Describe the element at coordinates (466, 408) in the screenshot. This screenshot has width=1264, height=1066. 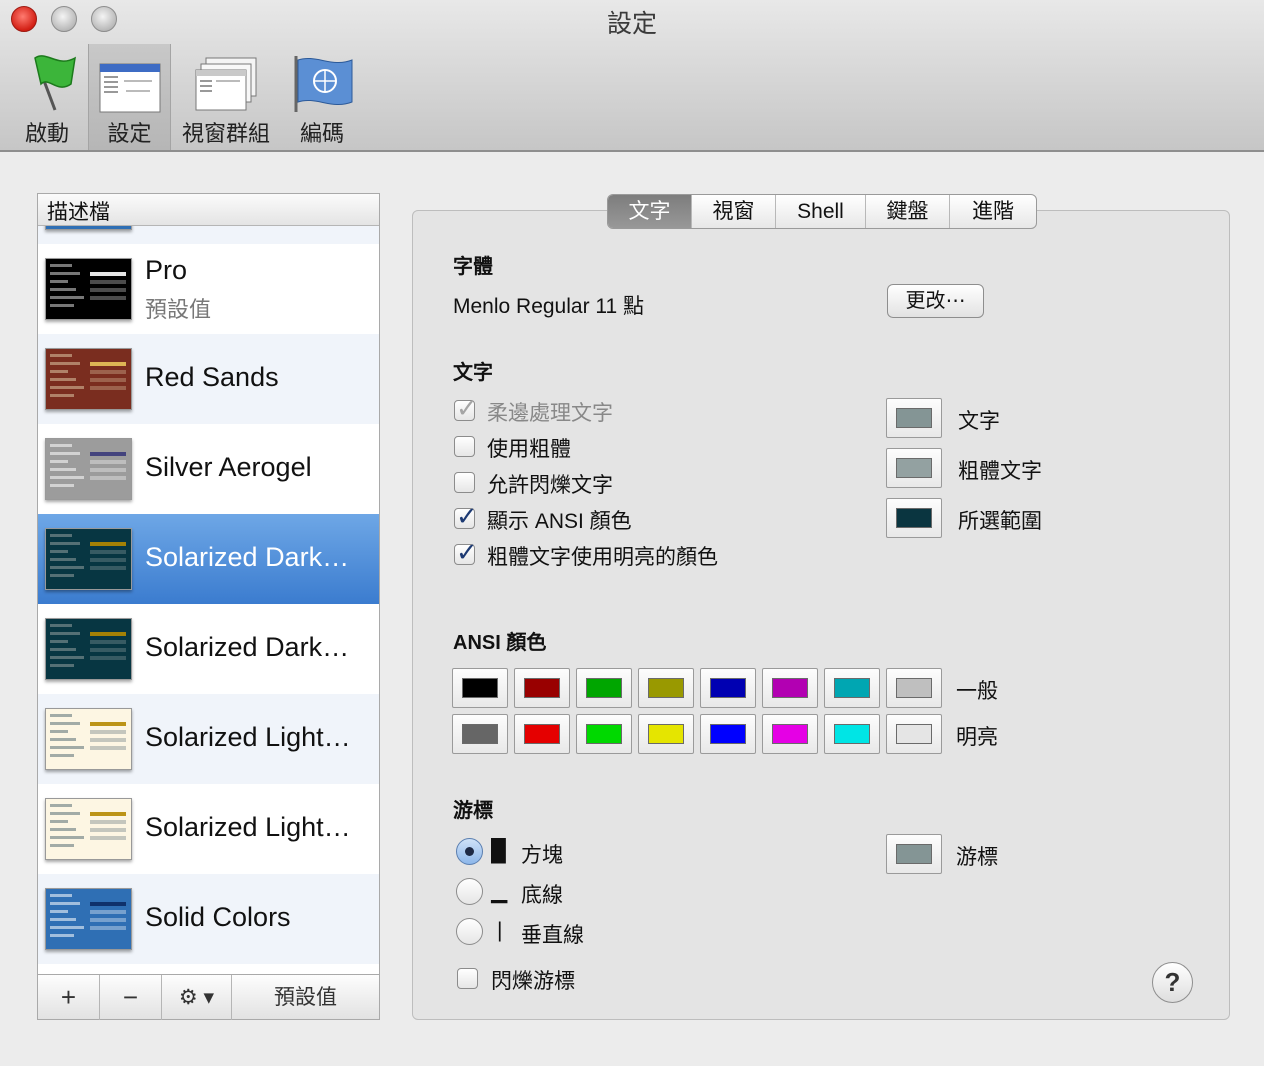
I see `antialias-checkbox: ✓` at that location.